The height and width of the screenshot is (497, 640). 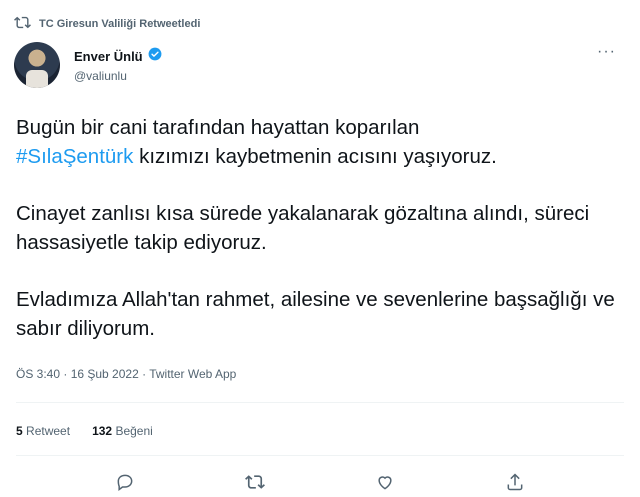 What do you see at coordinates (155, 56) in the screenshot?
I see `verified-badge-icon` at bounding box center [155, 56].